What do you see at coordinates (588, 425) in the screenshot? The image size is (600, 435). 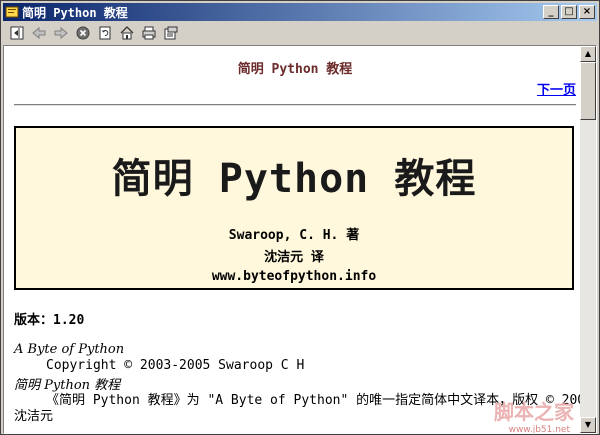 I see `scroll-down-button: ▼` at bounding box center [588, 425].